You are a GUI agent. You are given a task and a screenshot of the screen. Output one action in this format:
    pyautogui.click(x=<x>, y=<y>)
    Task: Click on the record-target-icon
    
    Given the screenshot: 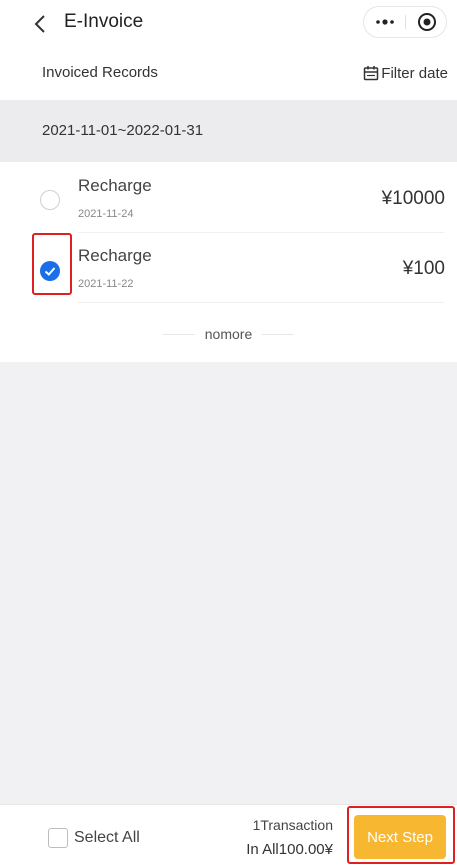 What is the action you would take?
    pyautogui.click(x=427, y=22)
    